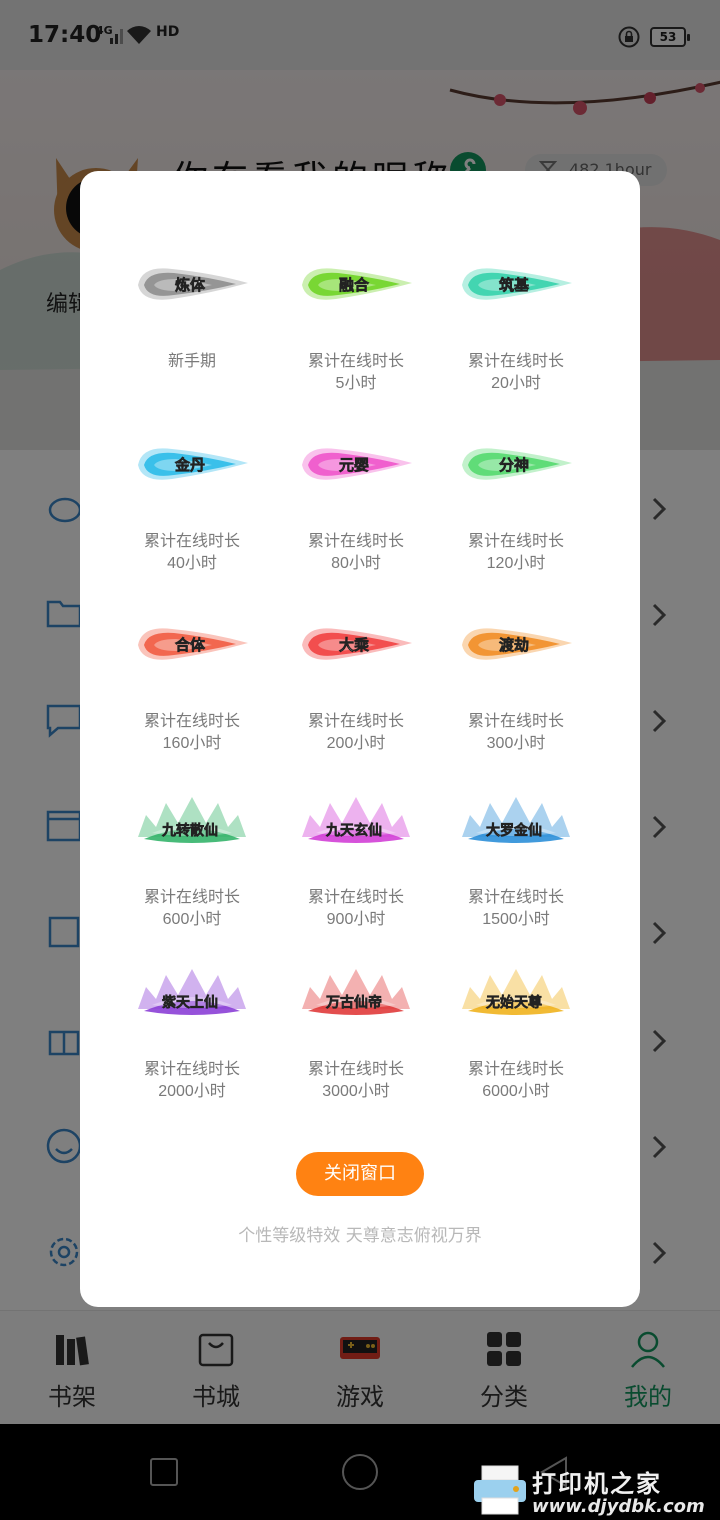  Describe the element at coordinates (516, 820) in the screenshot. I see `flame-badge-icon: 大罗金仙` at that location.